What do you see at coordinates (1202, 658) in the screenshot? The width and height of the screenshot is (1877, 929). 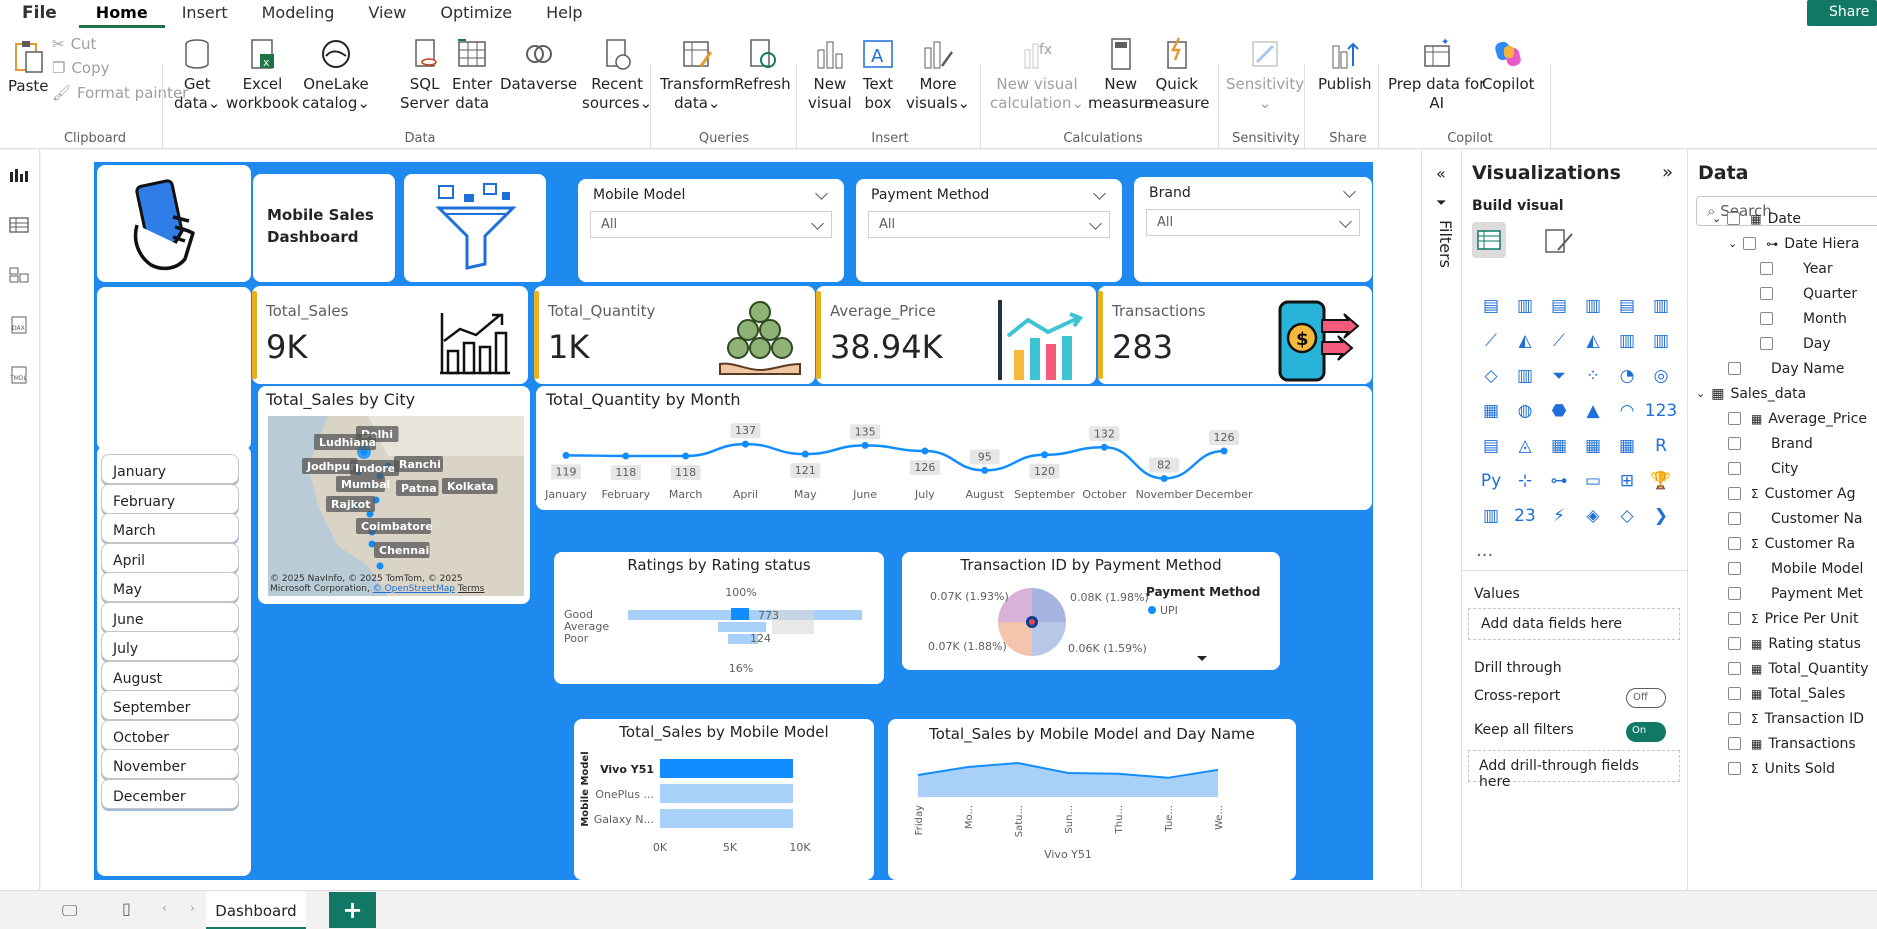 I see `legend-scroll-icon` at bounding box center [1202, 658].